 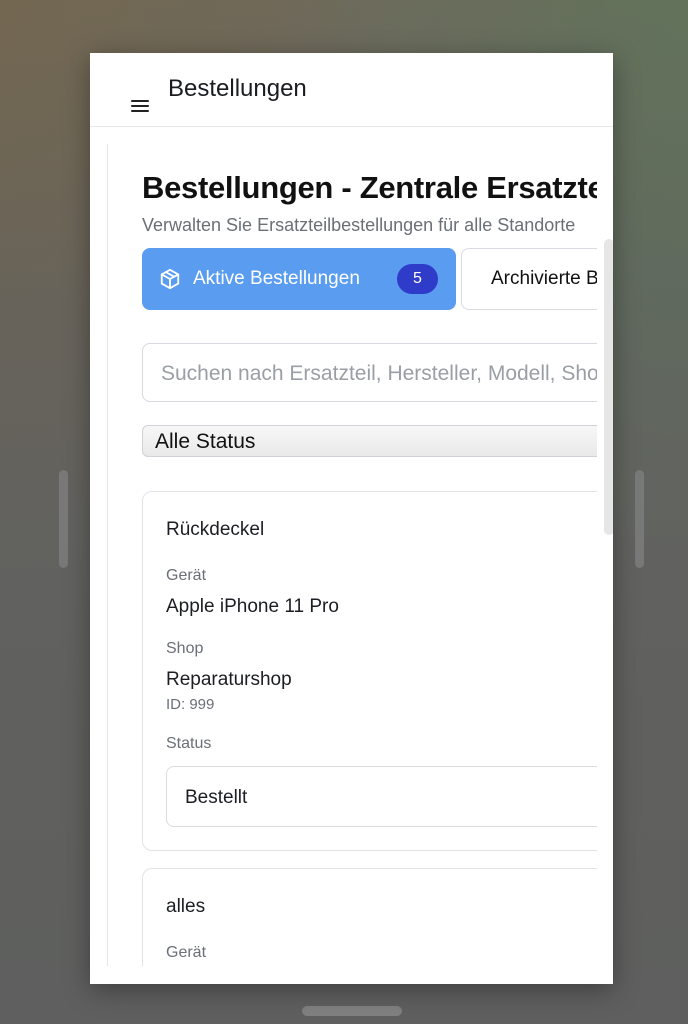 I want to click on app-header: Bestellungen, so click(x=351, y=90).